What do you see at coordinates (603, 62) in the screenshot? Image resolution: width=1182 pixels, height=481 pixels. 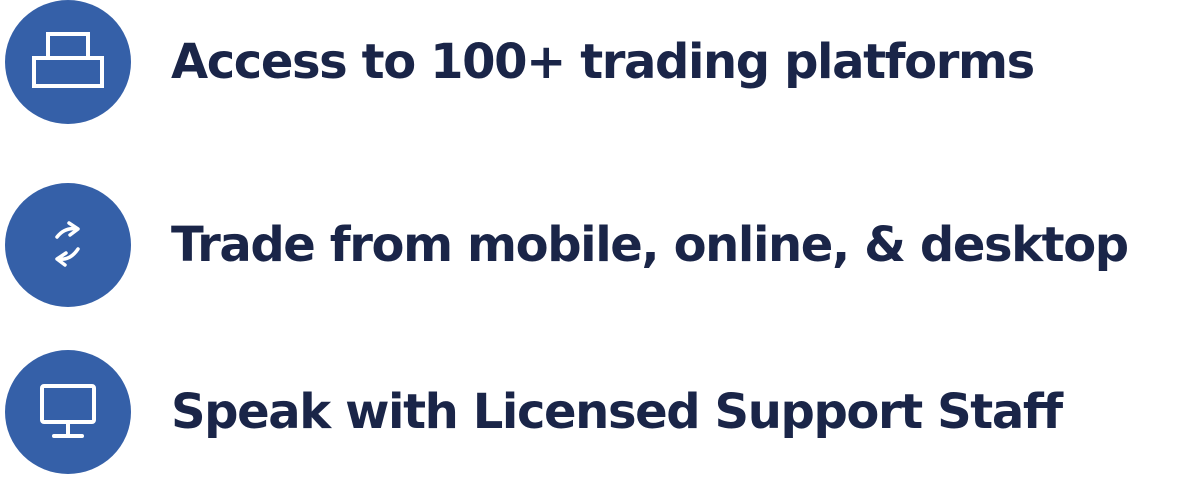 I see `feature-label: Access to 100+ trading platforms` at bounding box center [603, 62].